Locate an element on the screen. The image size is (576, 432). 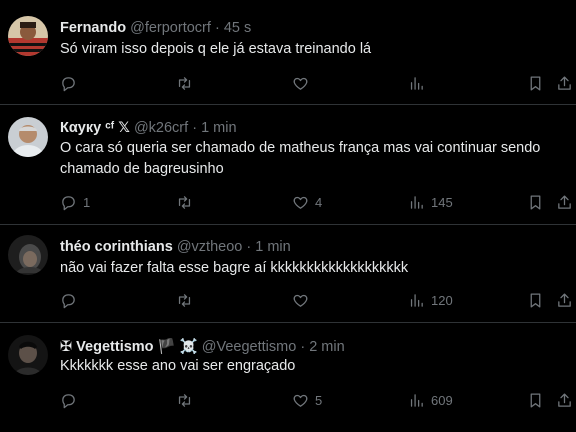
view-count: 120 is located at coordinates (442, 300).